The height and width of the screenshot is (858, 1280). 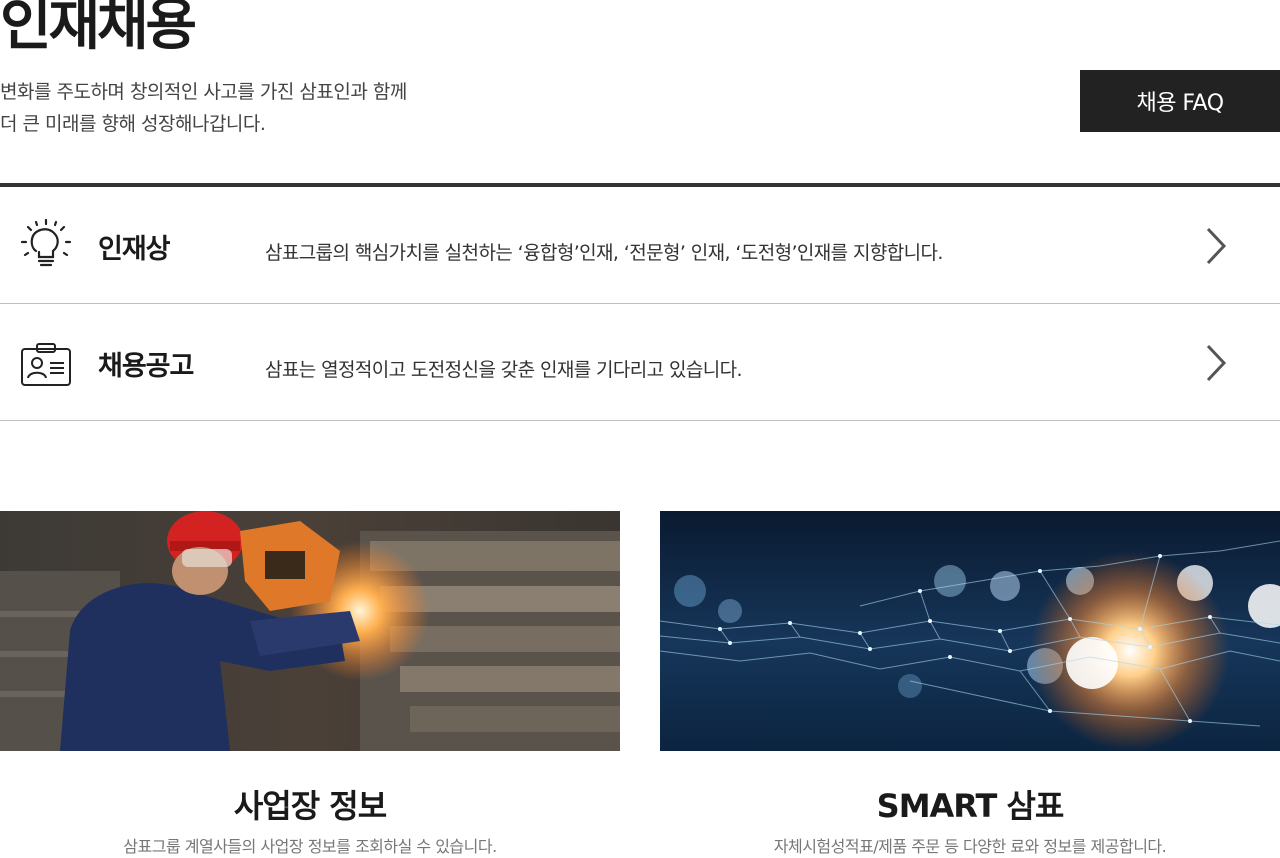 I want to click on card-smart-description: 자체시험성적표/제품 주문 등 다양한 료와 정보를 제공합니다., so click(x=970, y=846).